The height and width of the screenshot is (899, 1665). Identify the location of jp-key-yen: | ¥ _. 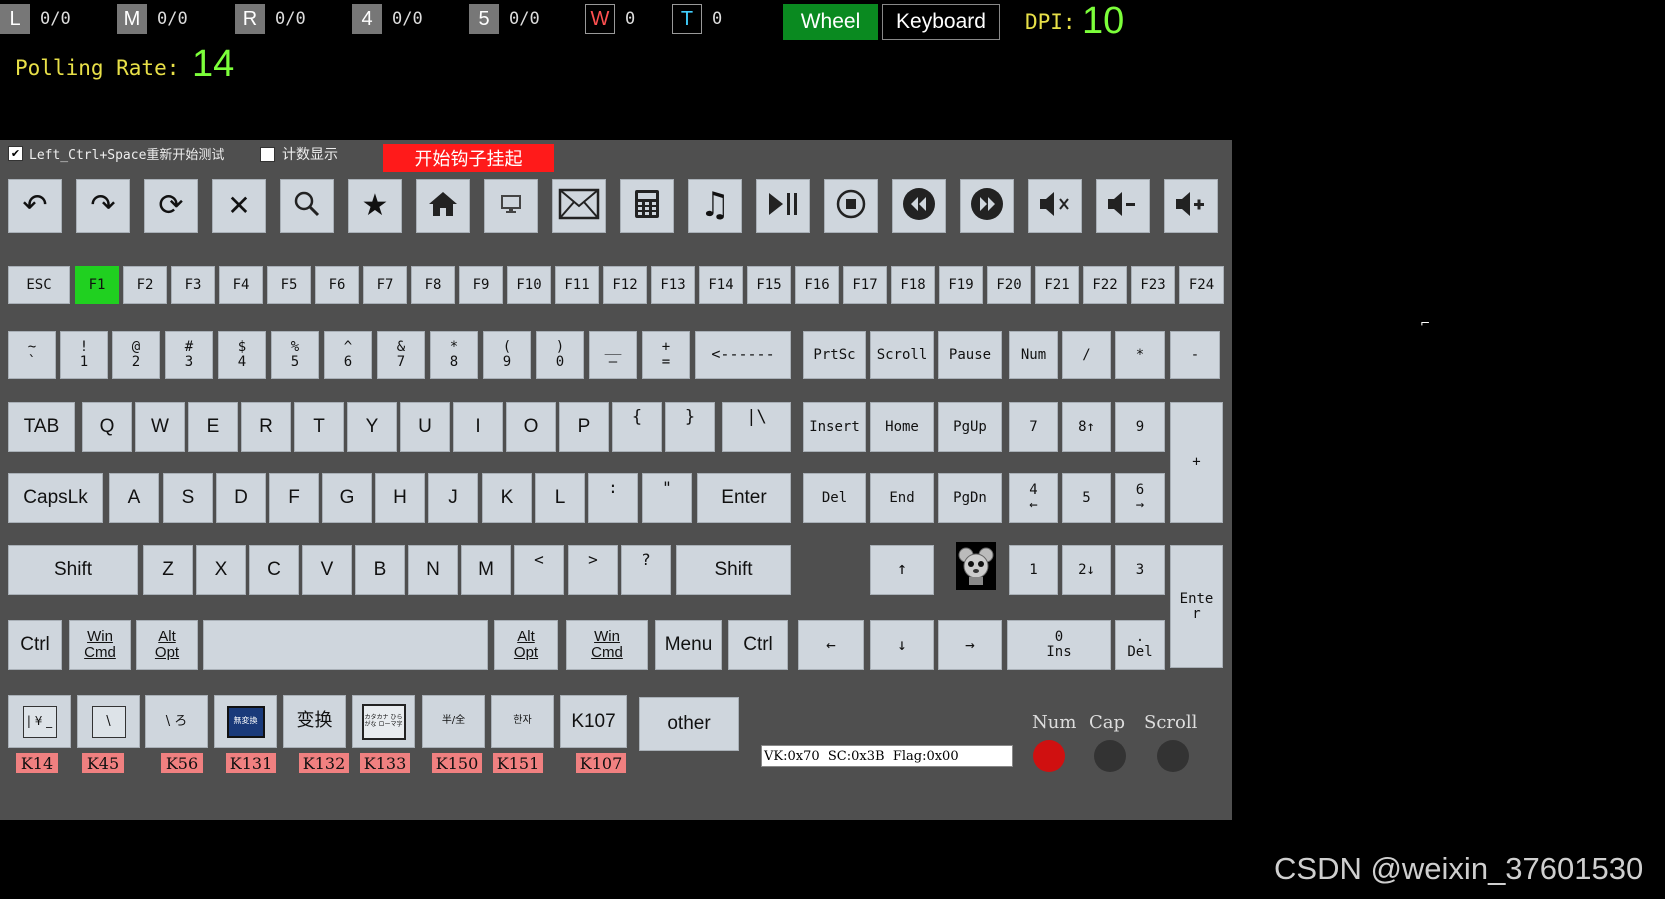
(39, 721).